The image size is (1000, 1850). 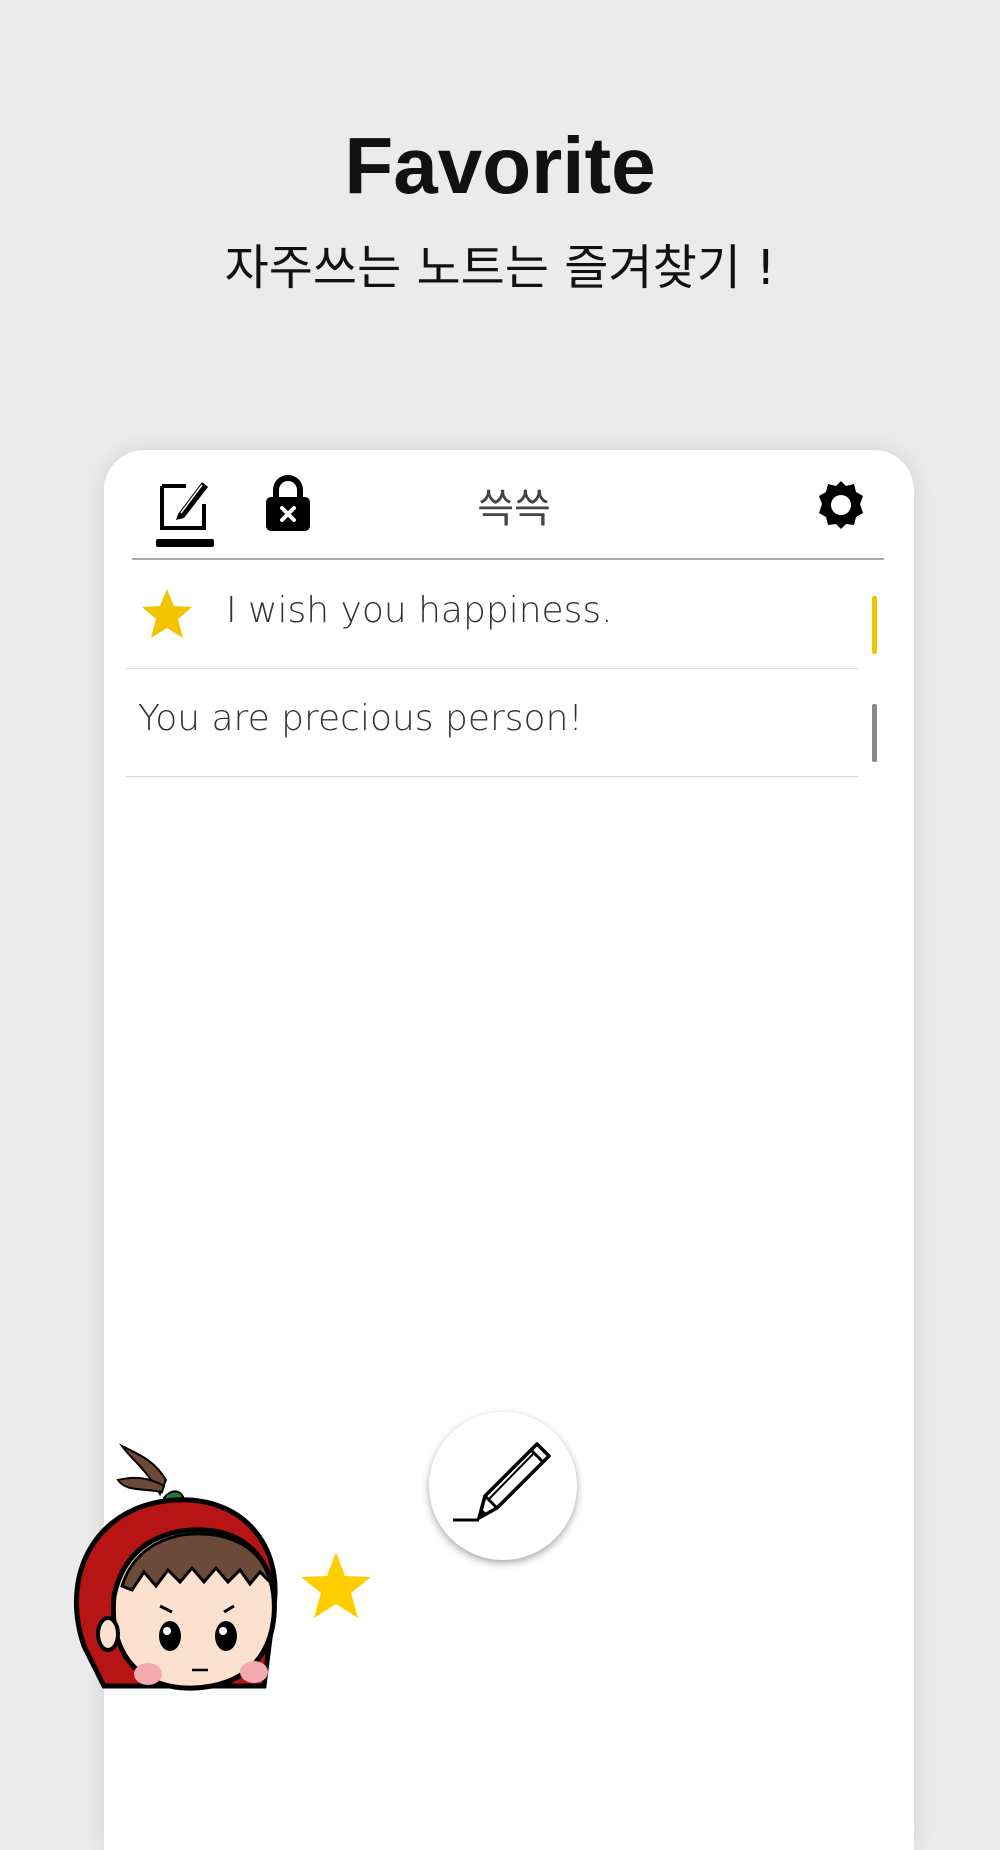 What do you see at coordinates (167, 613) in the screenshot?
I see `star-icon` at bounding box center [167, 613].